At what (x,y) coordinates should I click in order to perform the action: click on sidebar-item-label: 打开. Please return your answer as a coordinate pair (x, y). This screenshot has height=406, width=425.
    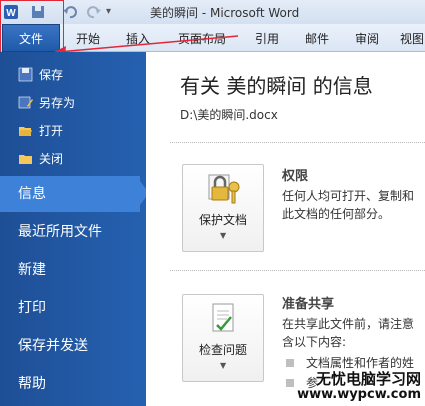
    Looking at the image, I should click on (51, 130).